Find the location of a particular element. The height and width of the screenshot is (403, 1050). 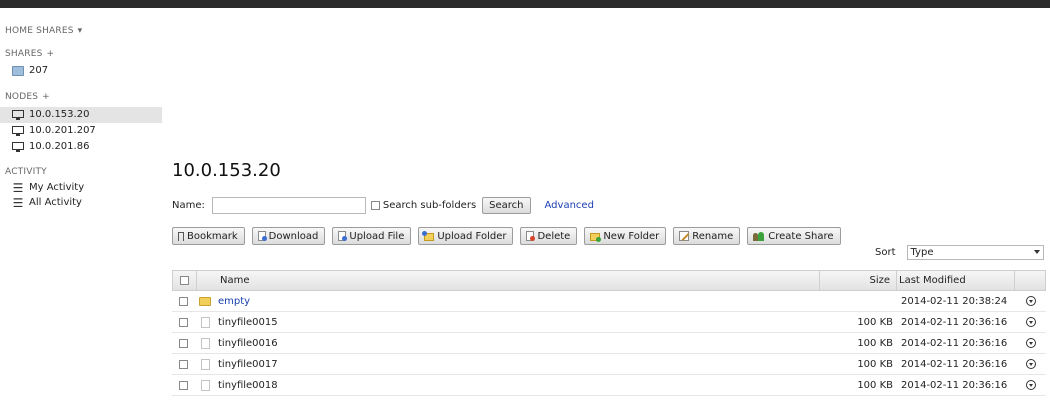

sort-select: Type is located at coordinates (975, 252).